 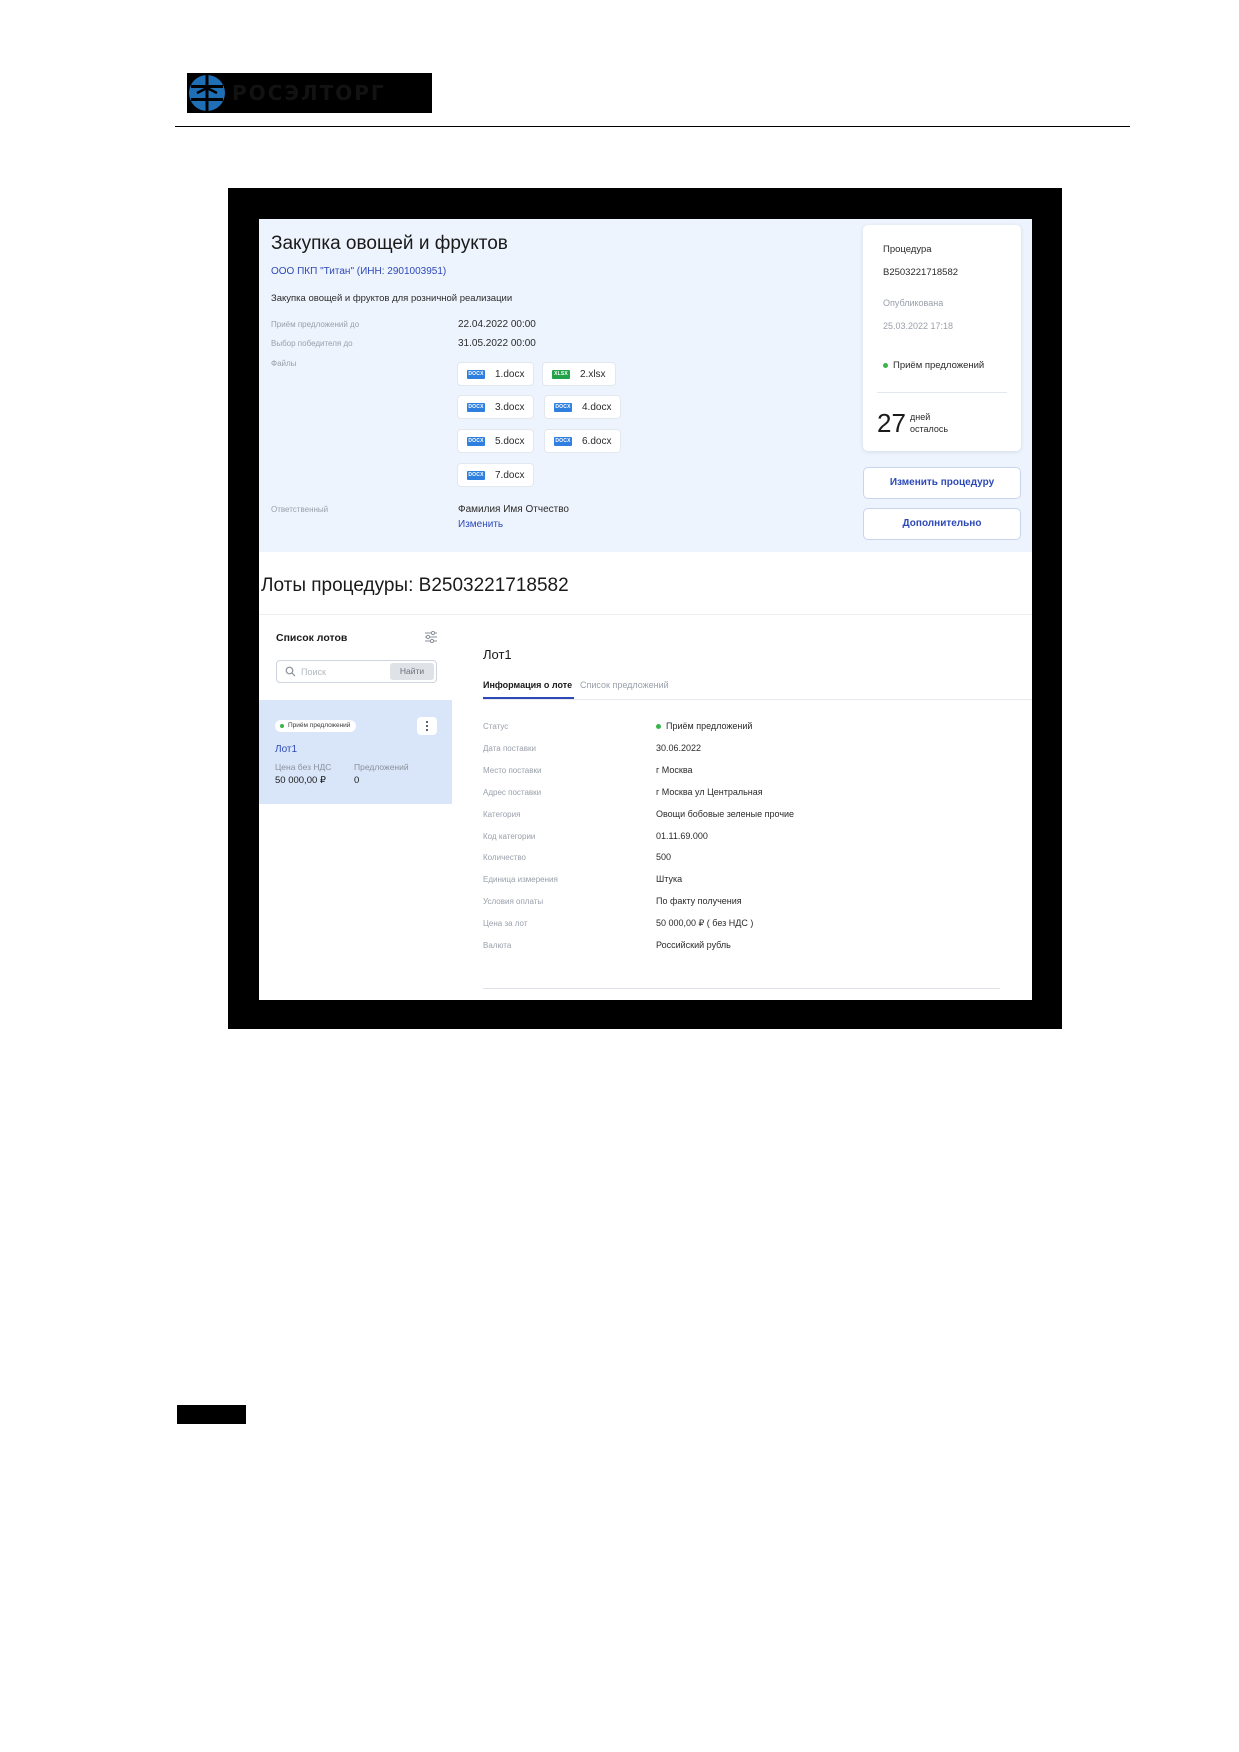 What do you see at coordinates (480, 524) in the screenshot?
I see `change-responsible-link: Изменить` at bounding box center [480, 524].